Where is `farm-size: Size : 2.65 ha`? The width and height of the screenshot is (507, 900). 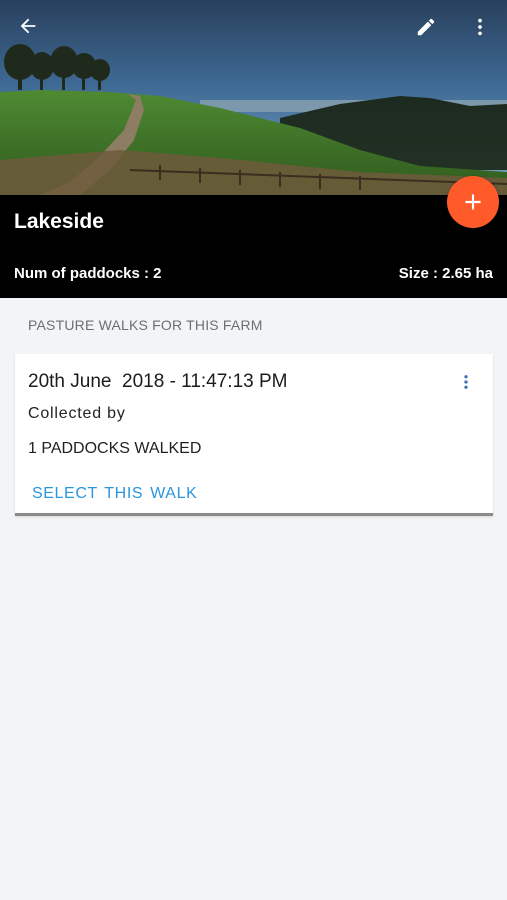
farm-size: Size : 2.65 ha is located at coordinates (445, 273).